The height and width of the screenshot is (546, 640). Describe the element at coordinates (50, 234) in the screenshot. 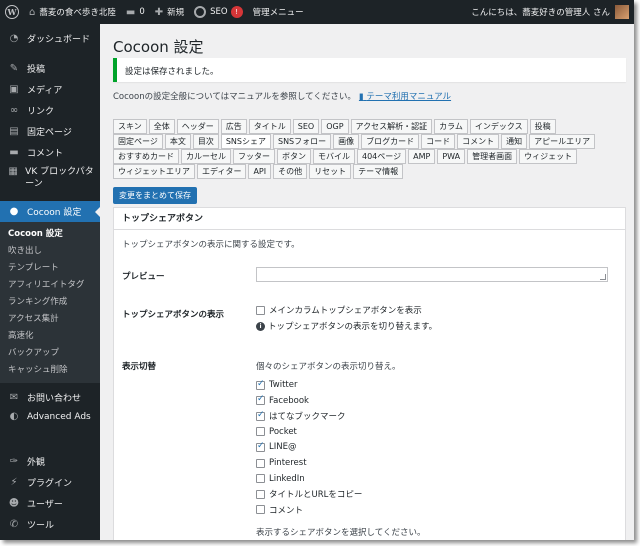

I see `submenu-item: Cocoon 設定` at that location.